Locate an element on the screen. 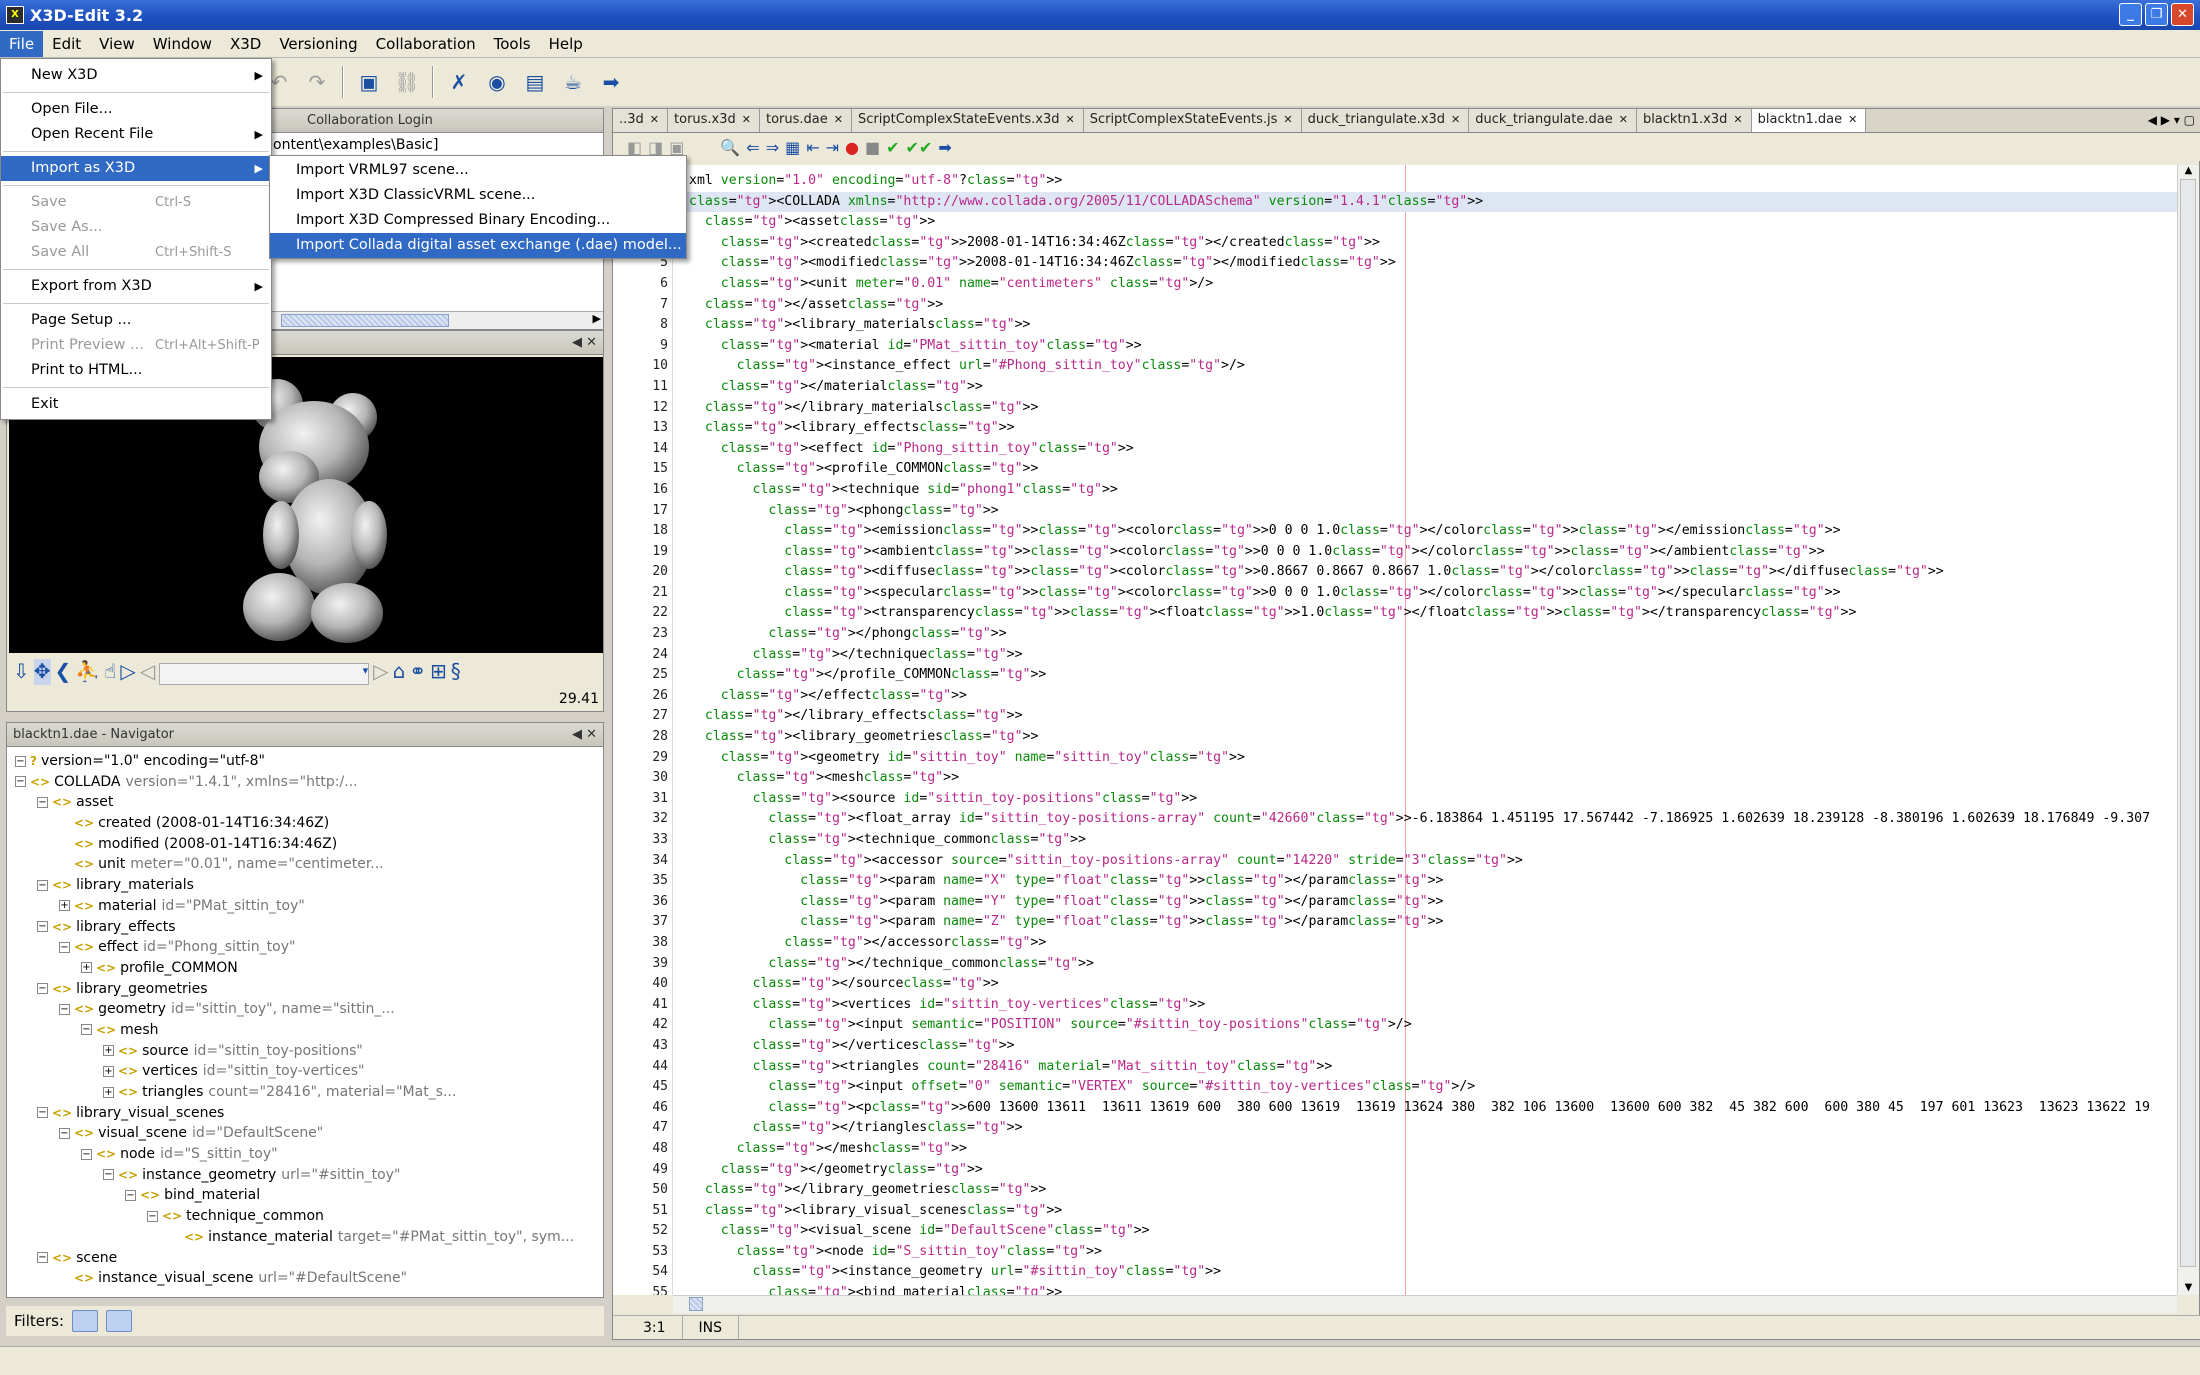 The image size is (2200, 1375). tree-node: − <> technique_common is located at coordinates (305, 1216).